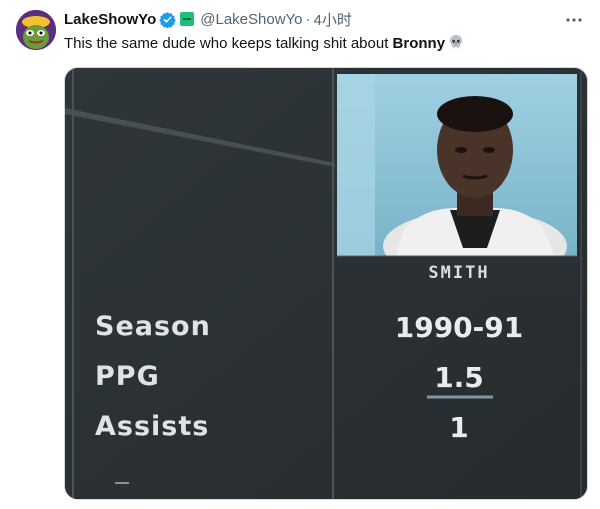 The image size is (600, 509). What do you see at coordinates (153, 326) in the screenshot?
I see `season-label: Season` at bounding box center [153, 326].